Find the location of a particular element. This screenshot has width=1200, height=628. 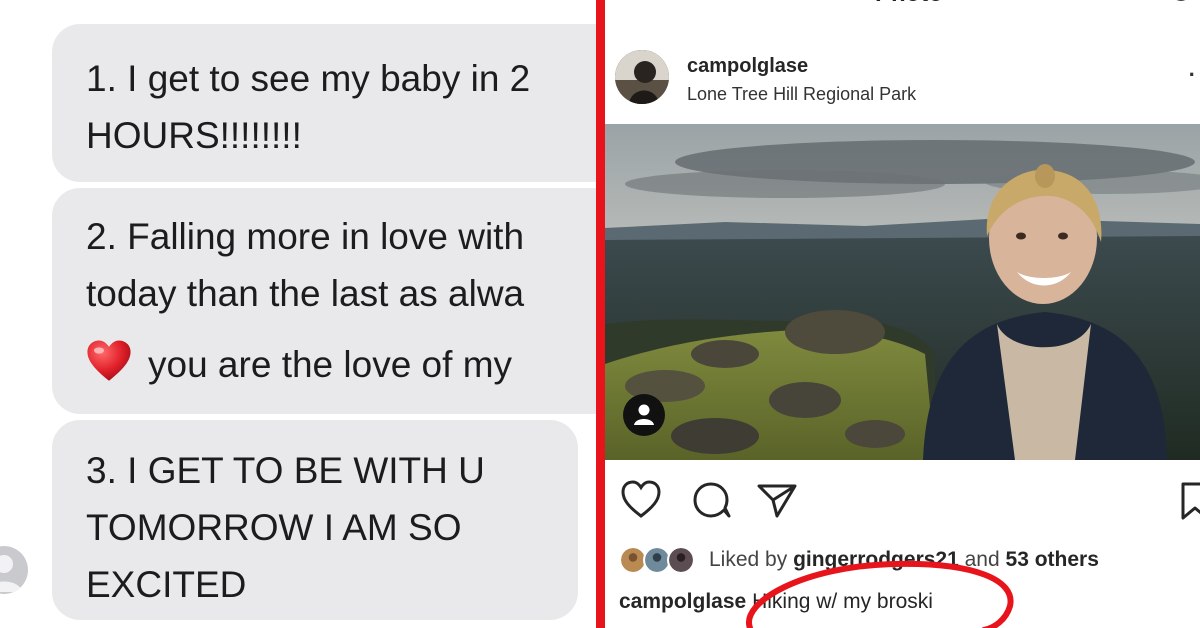

user-tag-icon is located at coordinates (644, 415).